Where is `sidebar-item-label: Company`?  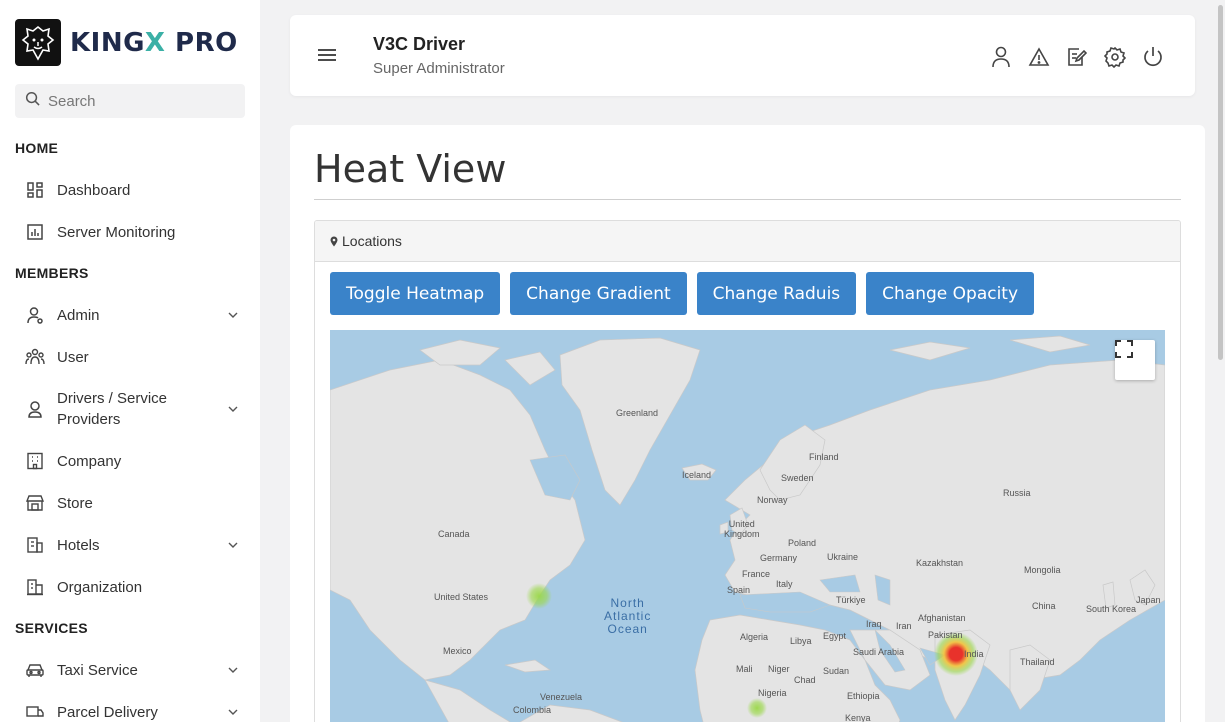 sidebar-item-label: Company is located at coordinates (89, 461).